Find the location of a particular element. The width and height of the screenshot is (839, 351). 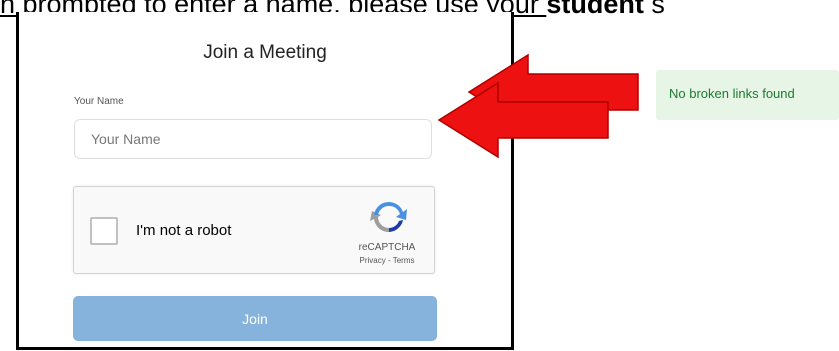

captcha-label: I'm not a robot is located at coordinates (184, 230).